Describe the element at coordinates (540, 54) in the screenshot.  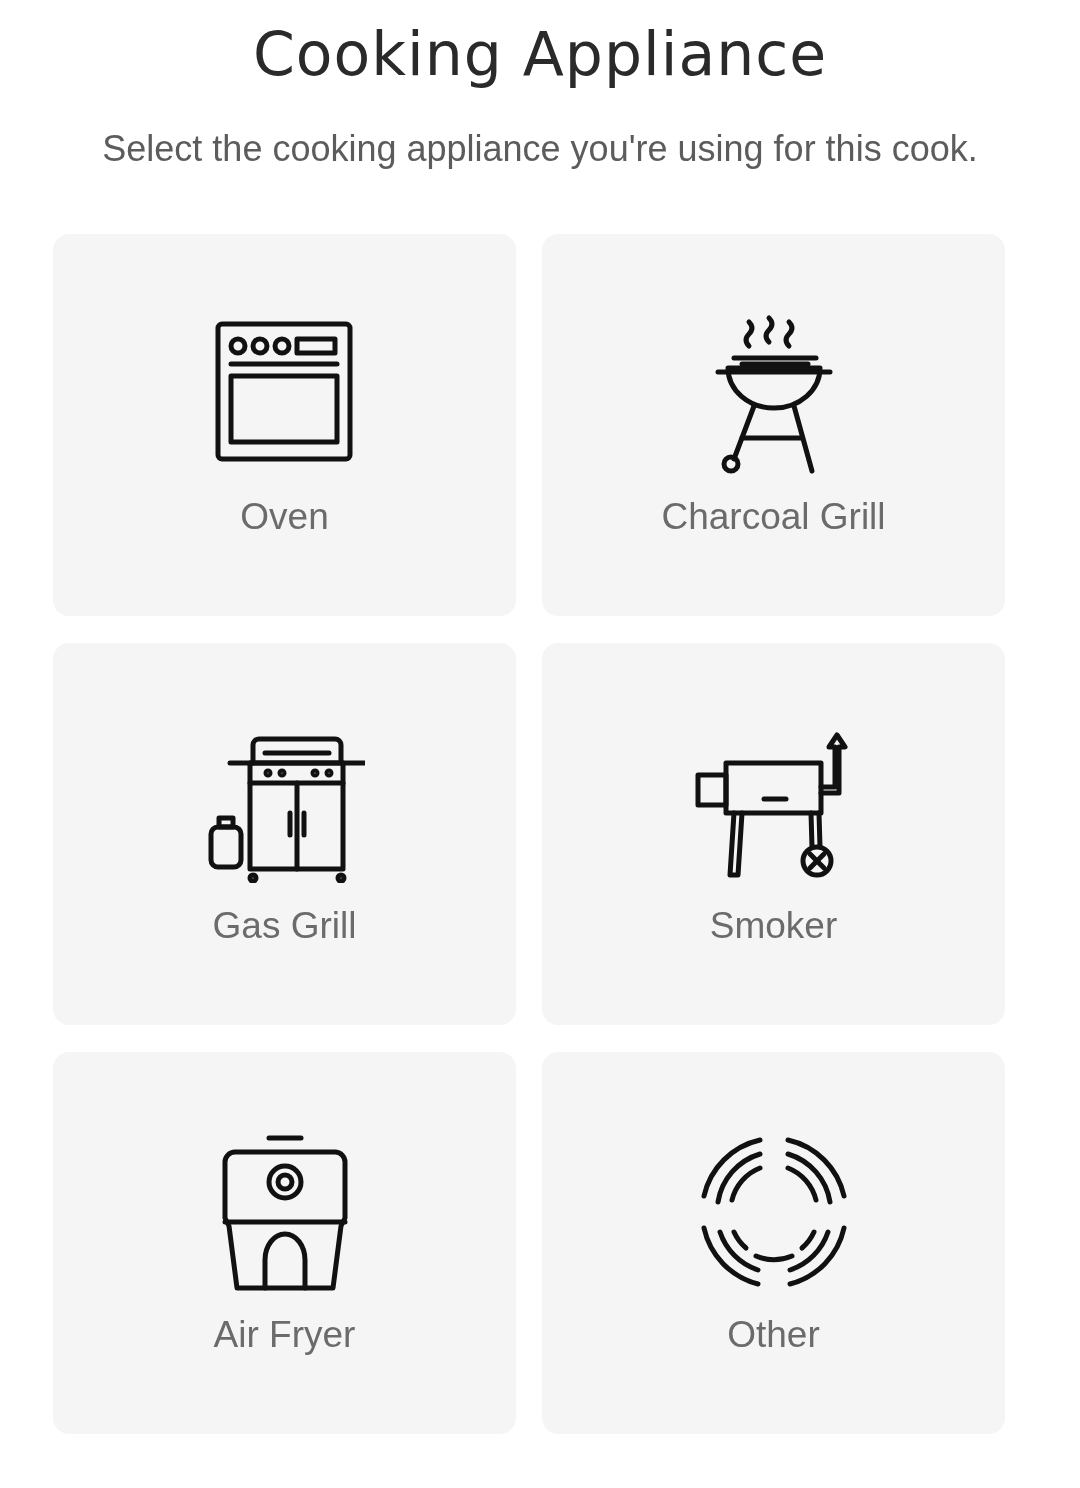
I see `page-title: Cooking Appliance` at that location.